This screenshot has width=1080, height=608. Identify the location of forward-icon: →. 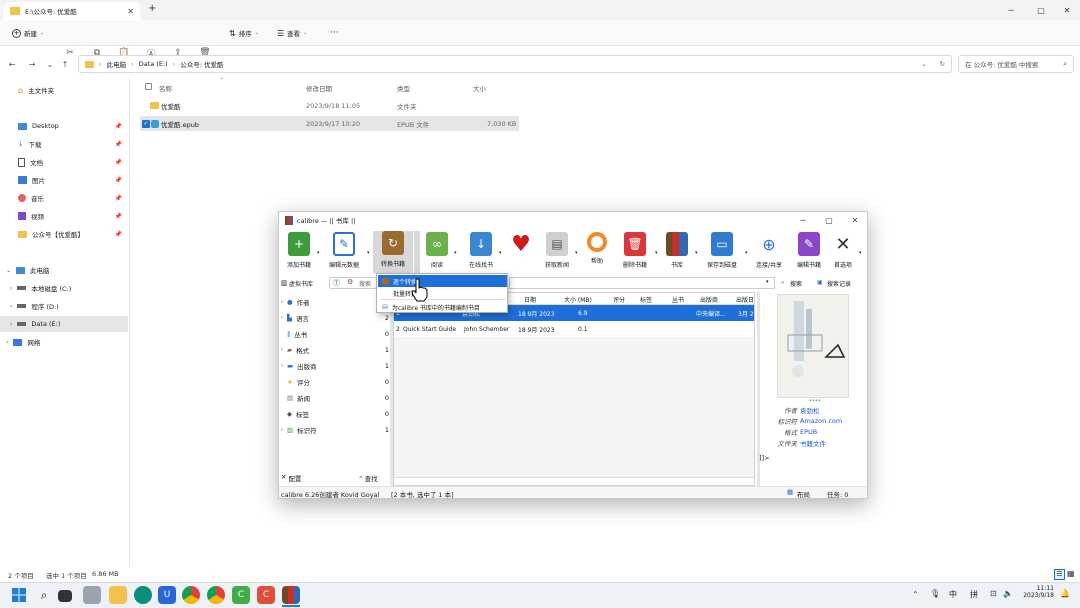
(32, 64).